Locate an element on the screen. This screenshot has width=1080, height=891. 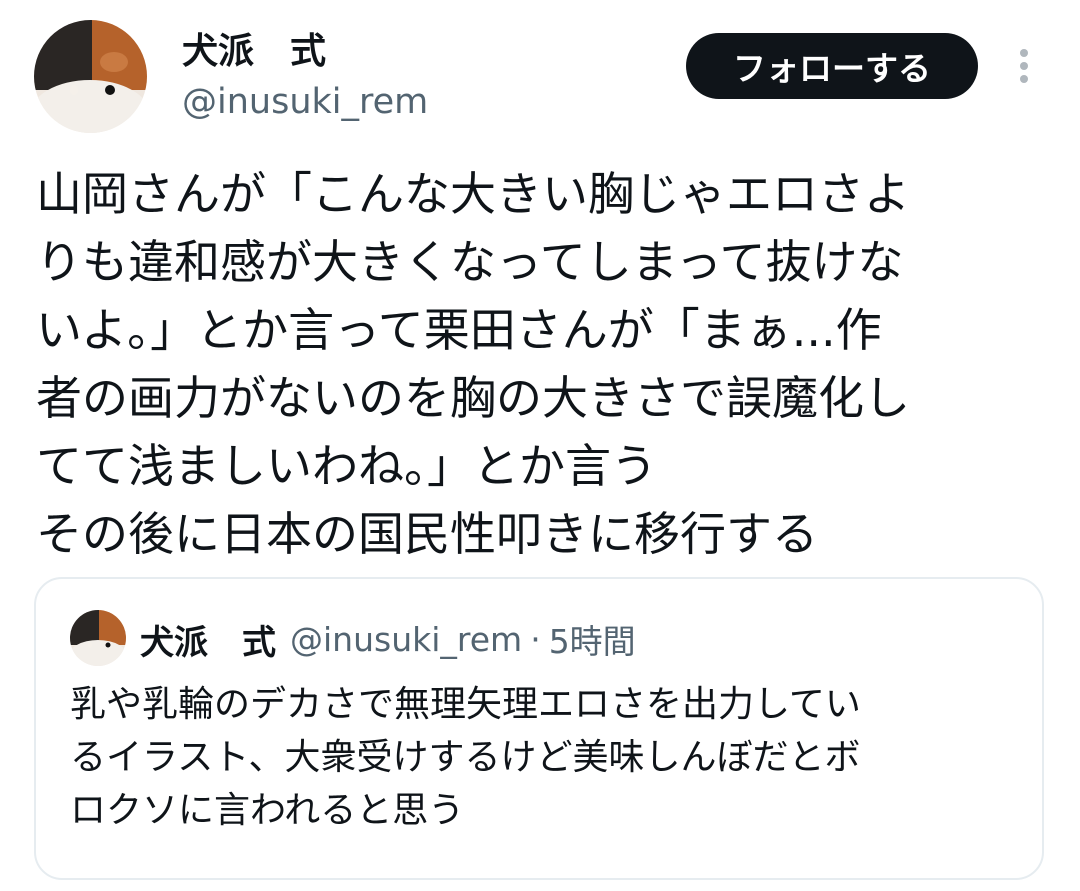
quote-header: 犬派 式 @inusuki_rem · 5時間 is located at coordinates (388, 639).